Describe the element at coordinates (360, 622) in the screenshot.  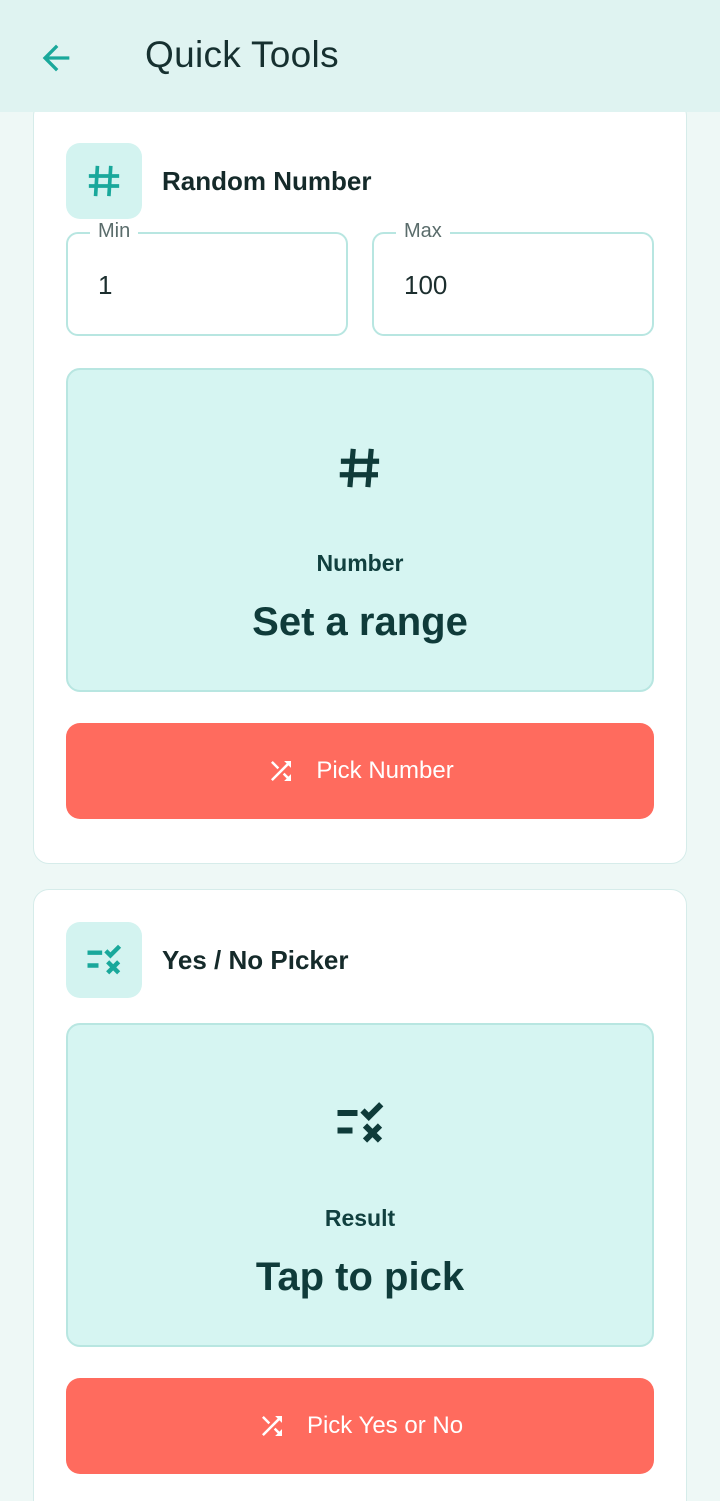
I see `result-value: Set a range` at that location.